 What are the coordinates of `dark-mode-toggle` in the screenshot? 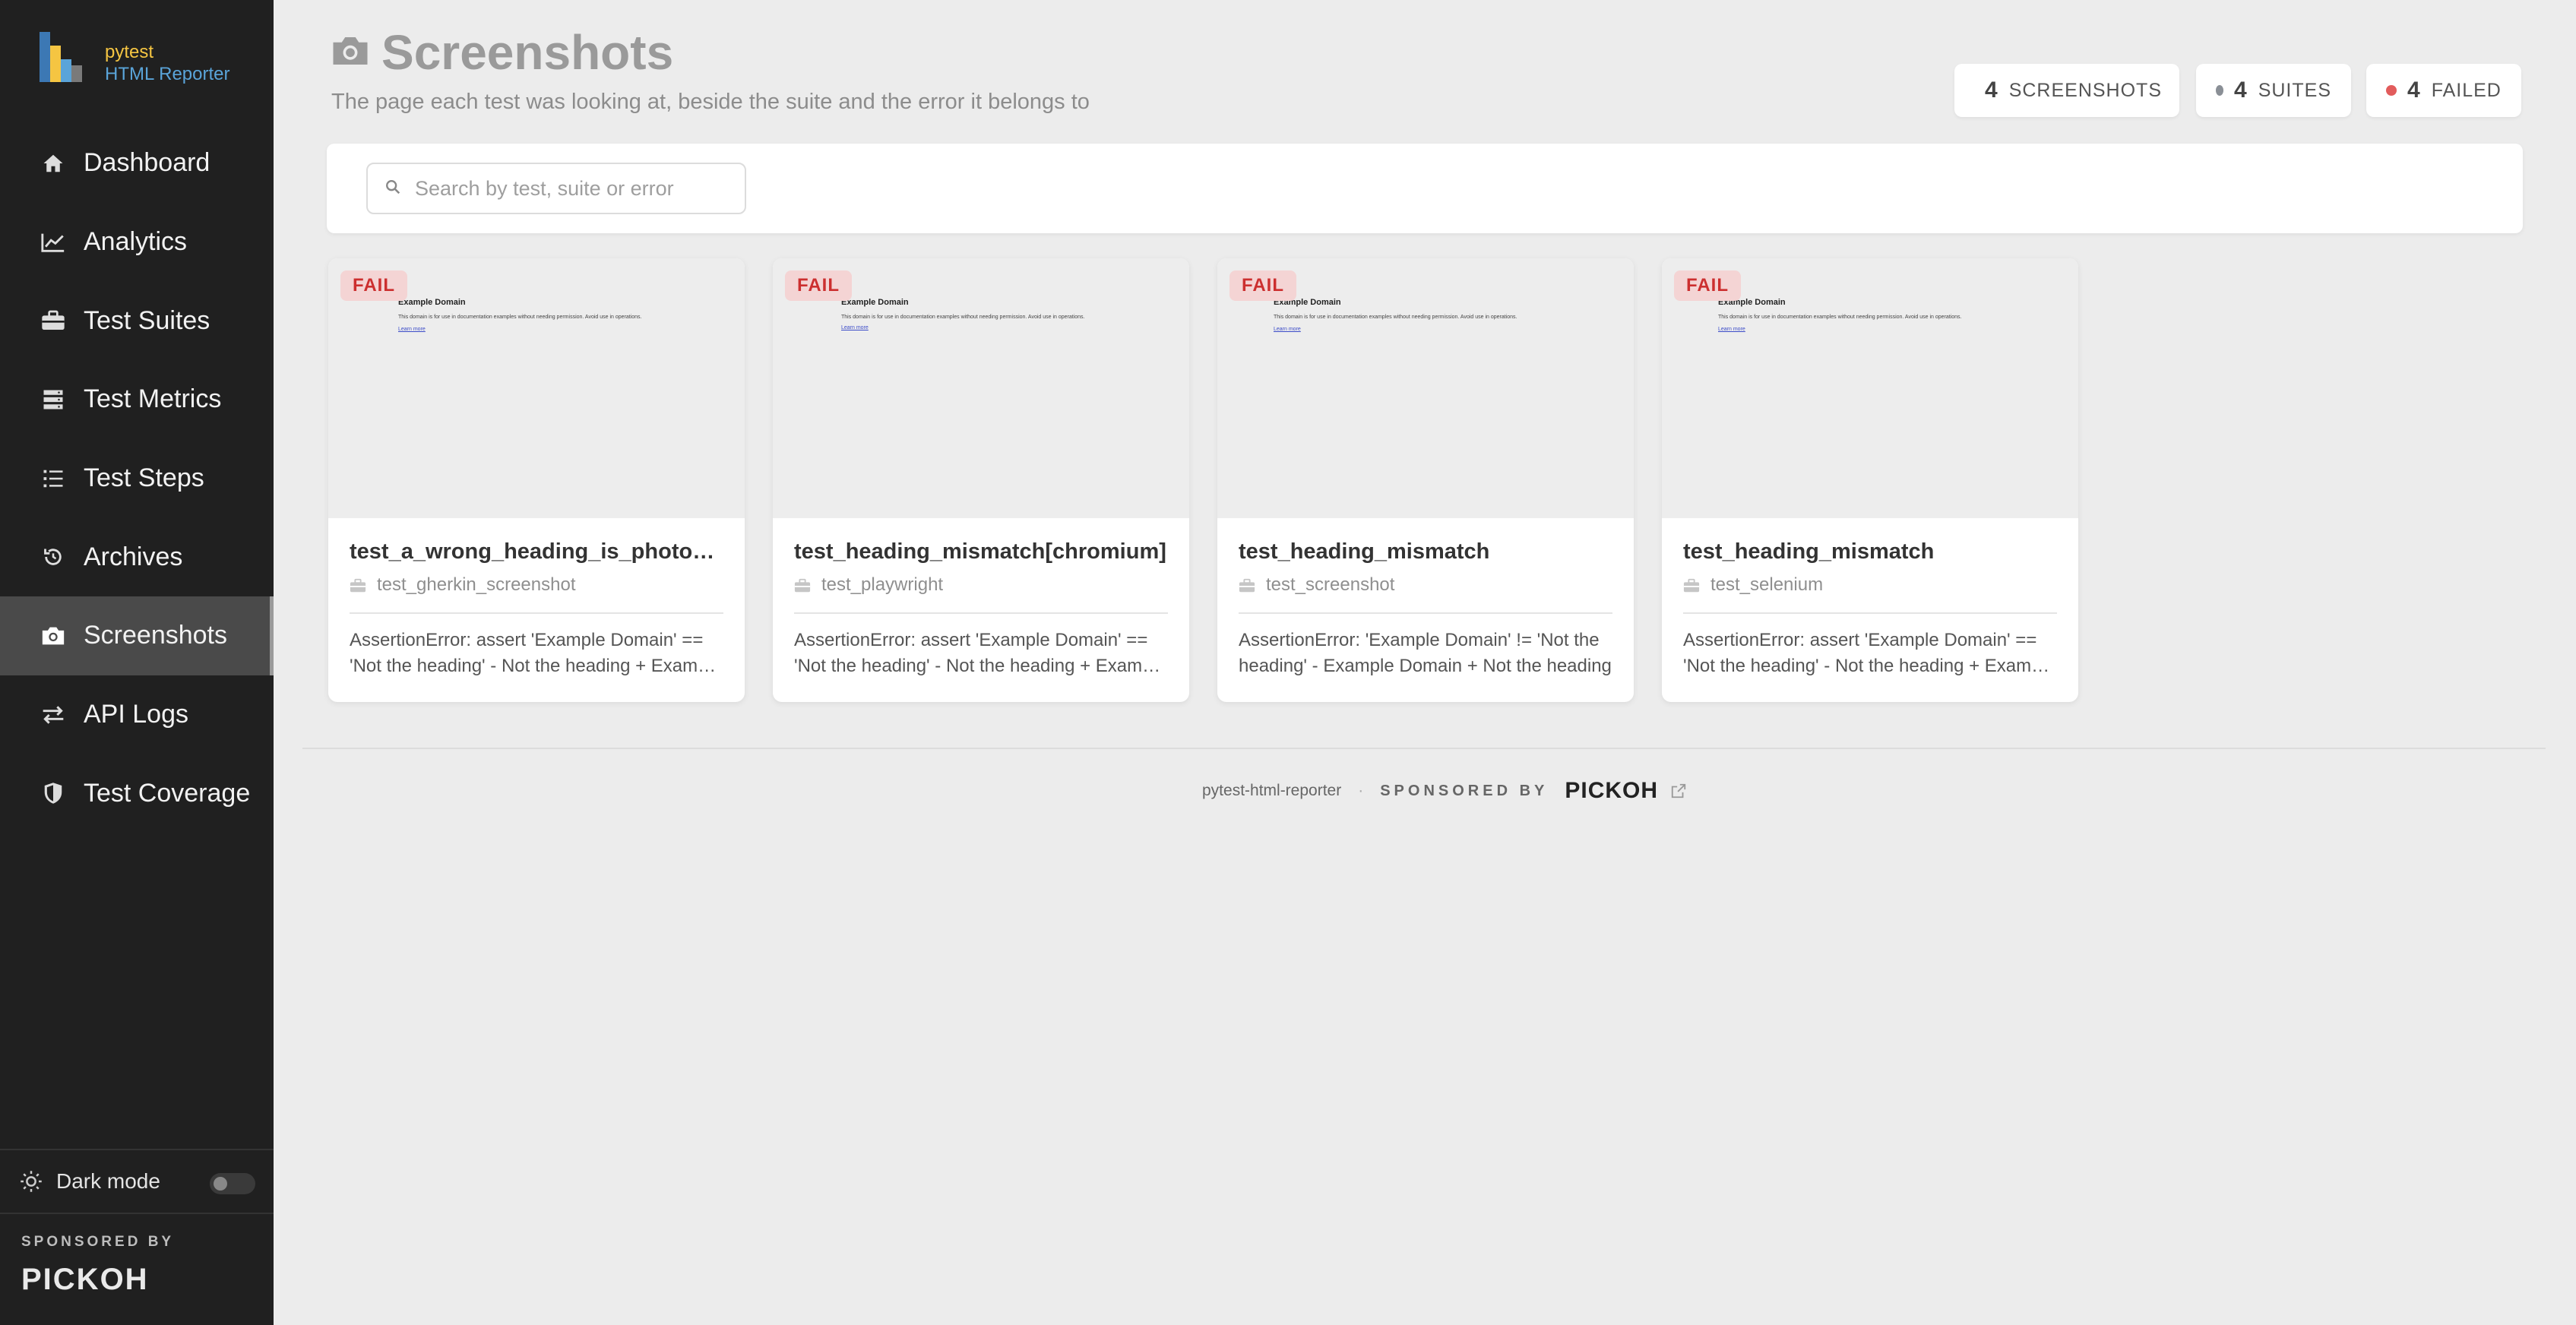 It's located at (232, 1183).